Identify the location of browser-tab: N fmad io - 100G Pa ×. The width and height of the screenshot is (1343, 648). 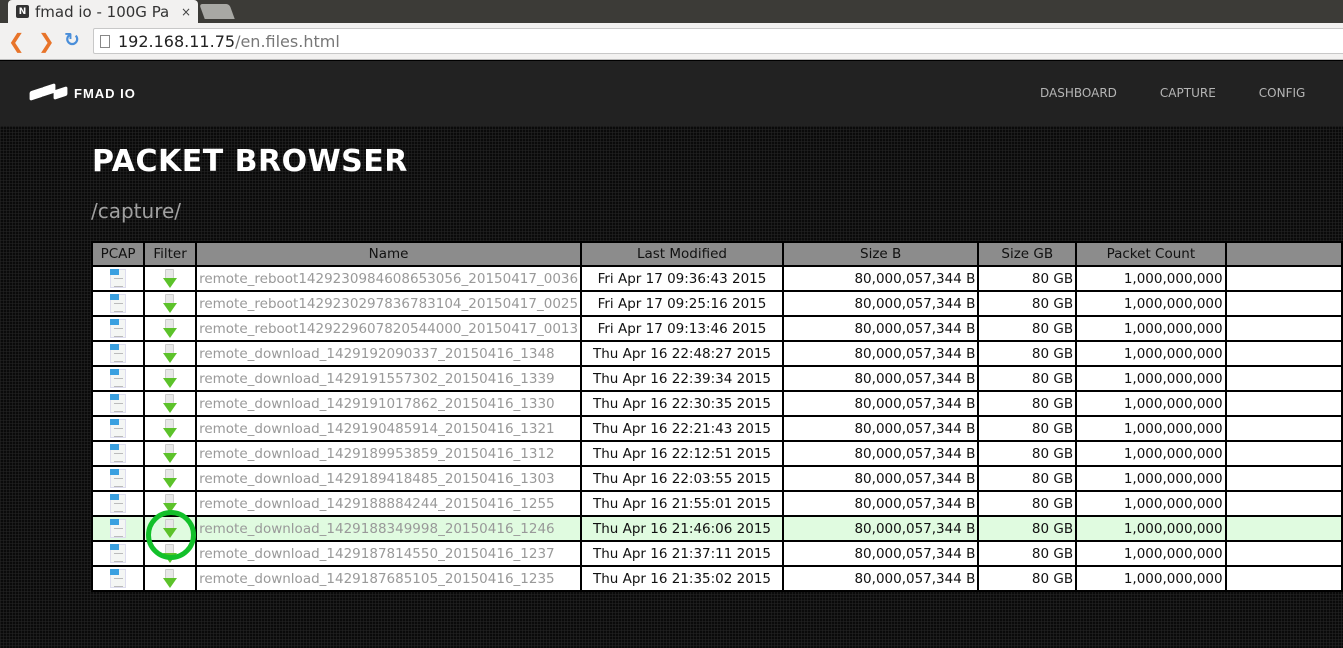
(103, 11).